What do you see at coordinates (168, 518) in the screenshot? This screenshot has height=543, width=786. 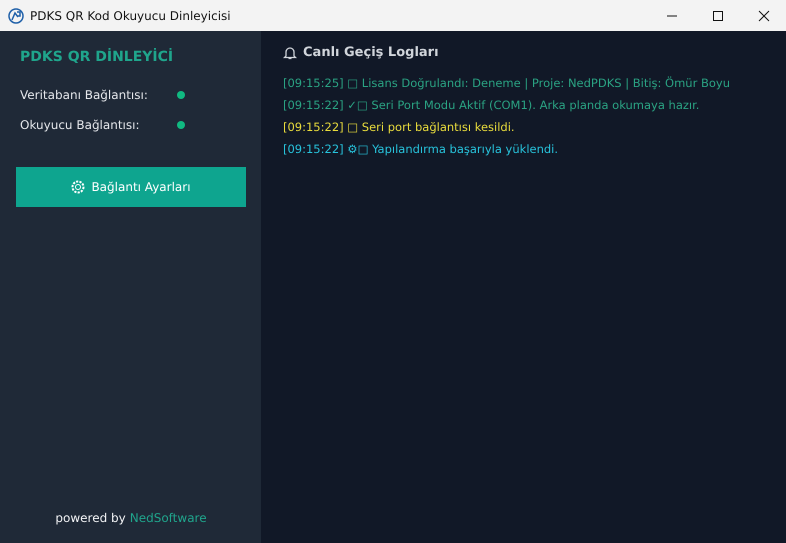 I see `brand-link: NedSoftware` at bounding box center [168, 518].